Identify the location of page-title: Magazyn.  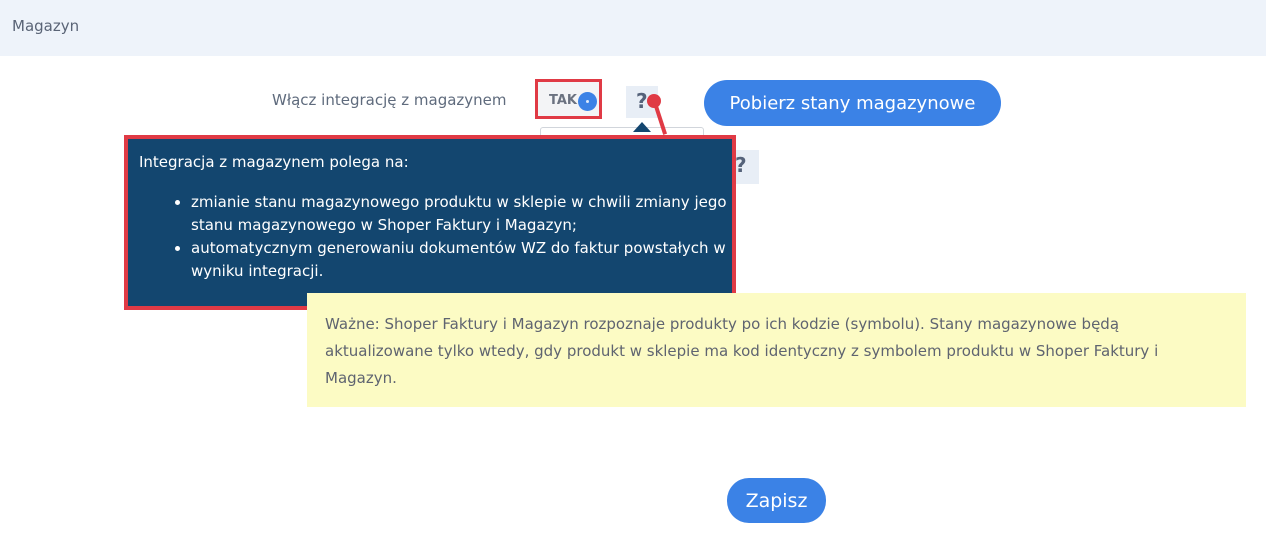
(46, 26).